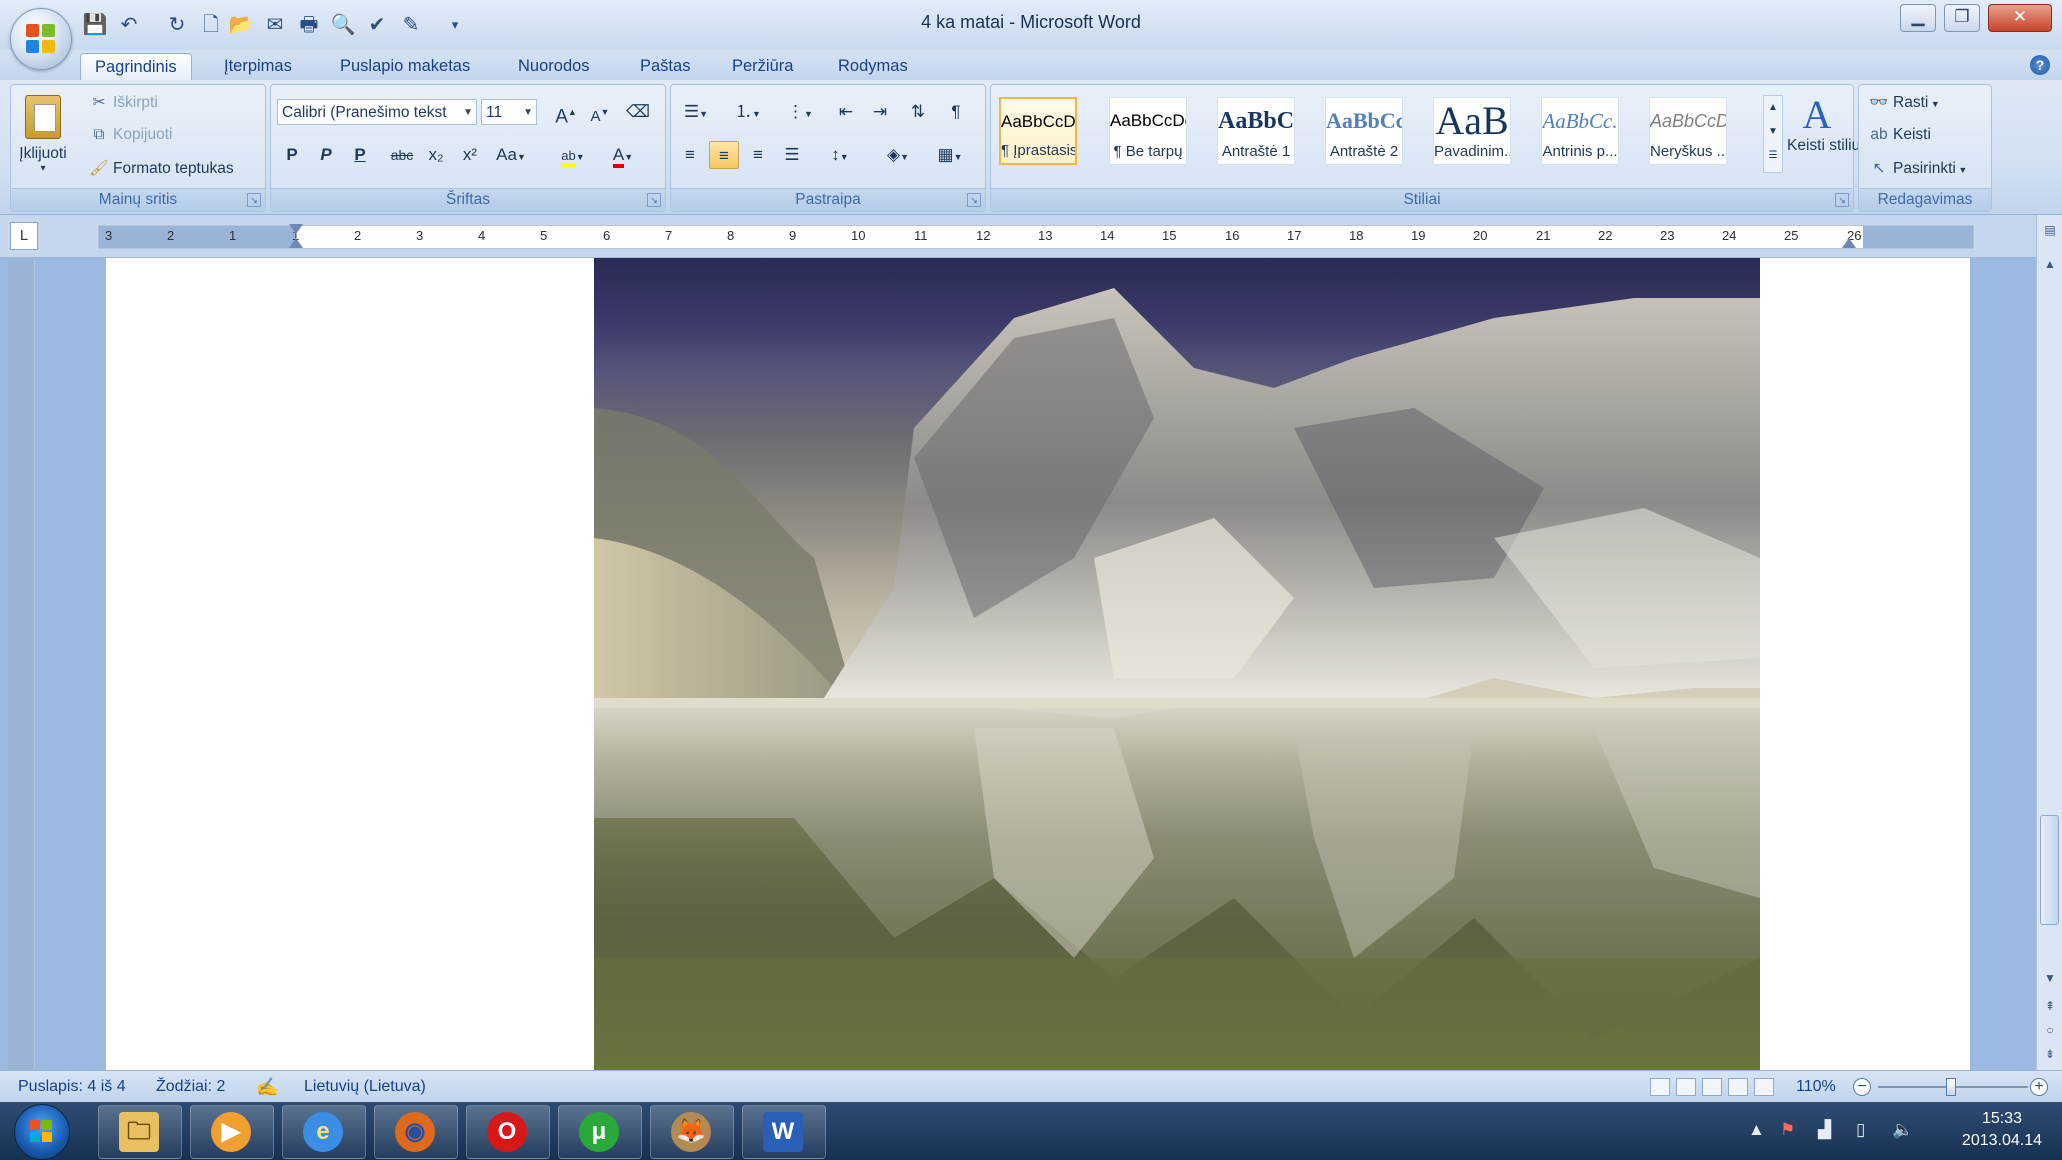 The width and height of the screenshot is (2062, 1160). I want to click on taskbar-app-button: μ, so click(600, 1132).